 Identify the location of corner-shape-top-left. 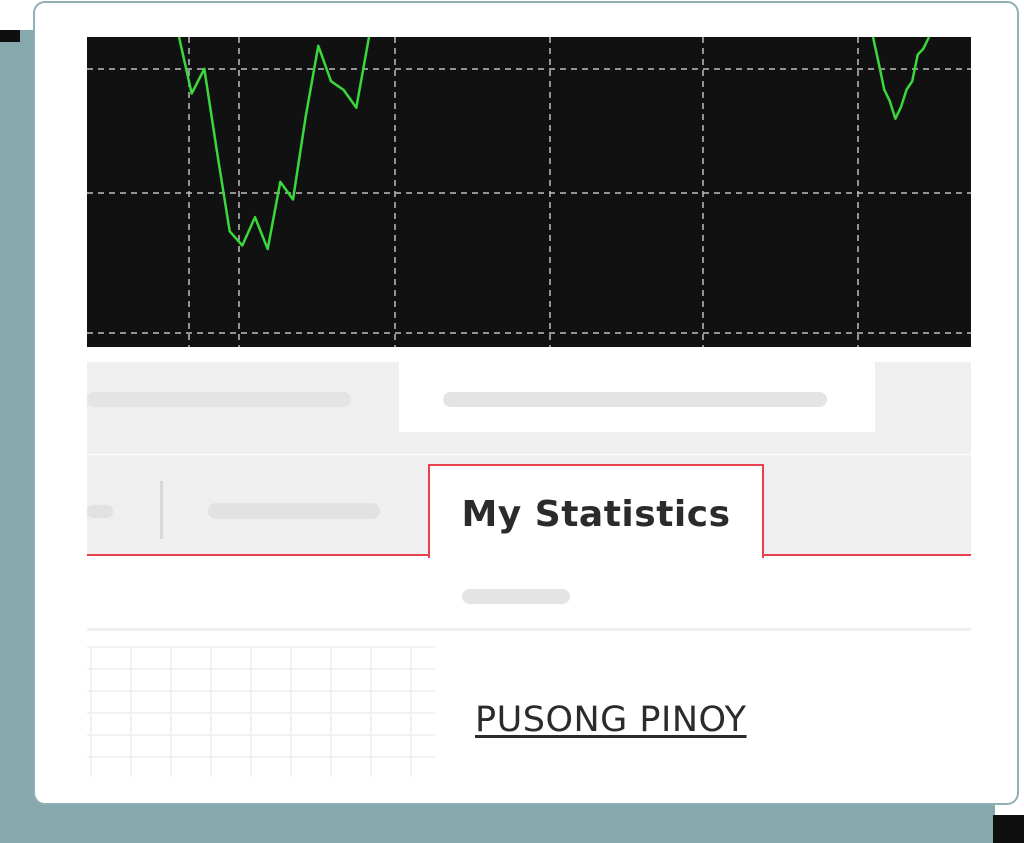
(10, 36).